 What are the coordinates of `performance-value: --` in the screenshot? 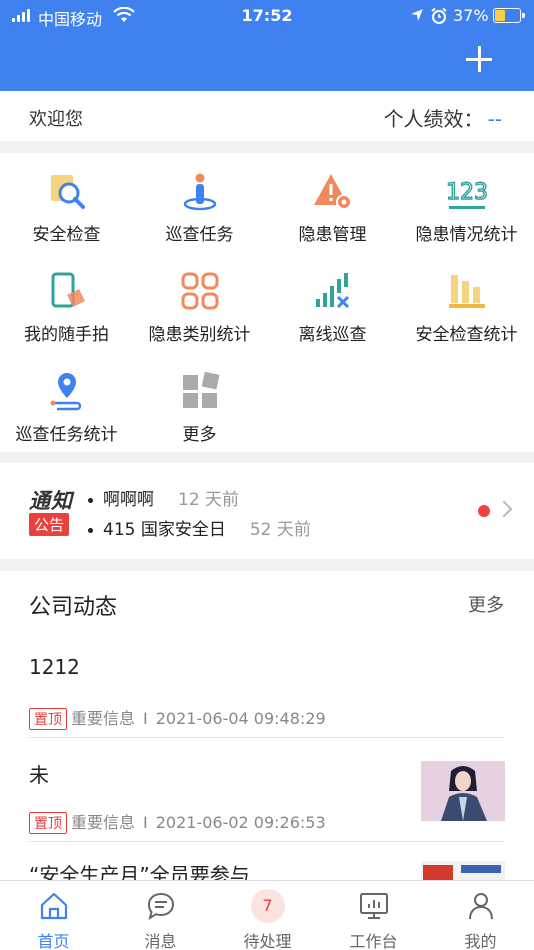 It's located at (494, 119).